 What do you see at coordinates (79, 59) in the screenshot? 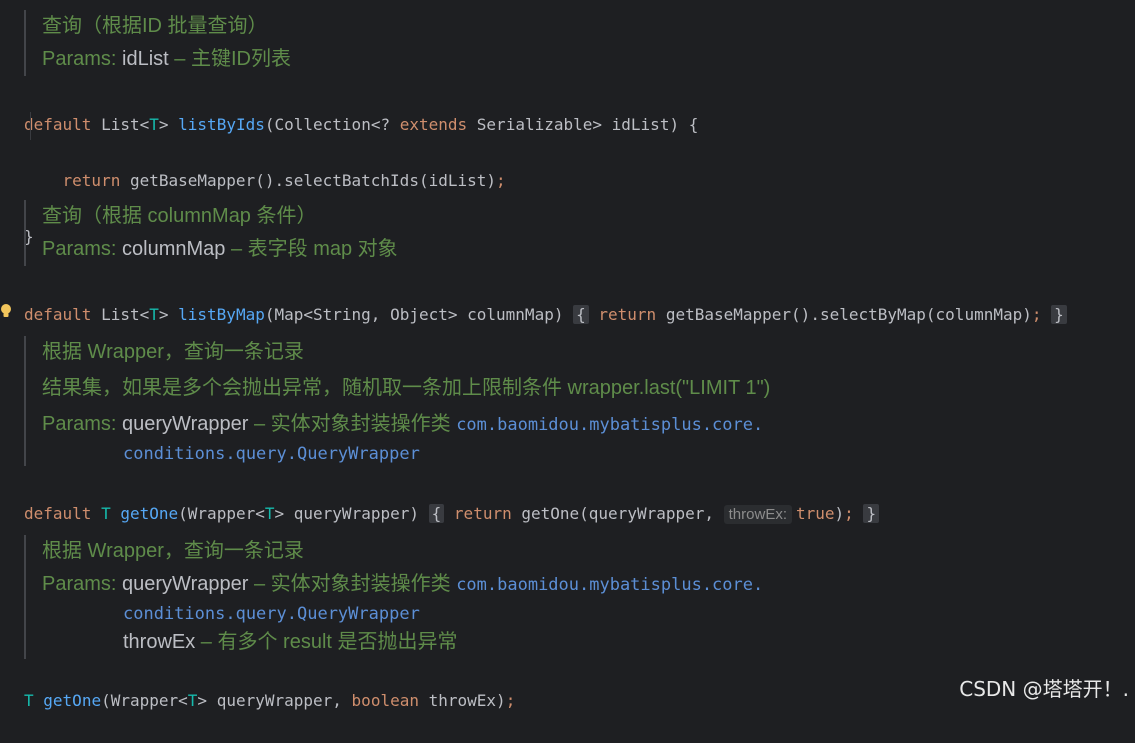
I see `params-label: Params:` at bounding box center [79, 59].